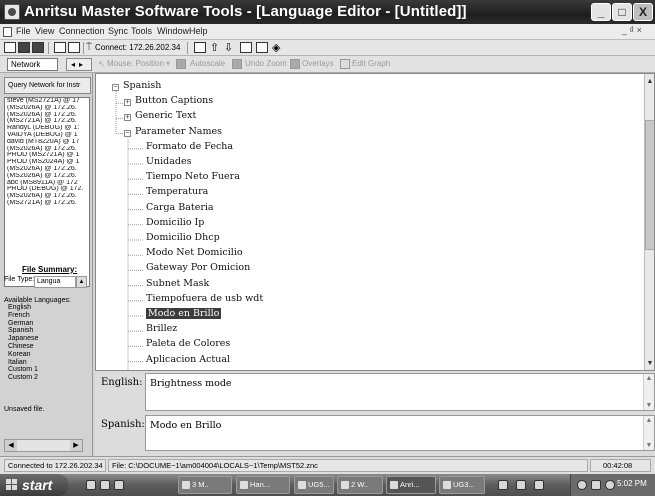  Describe the element at coordinates (194, 252) in the screenshot. I see `tree-item: Modo Net Domicilio` at that location.